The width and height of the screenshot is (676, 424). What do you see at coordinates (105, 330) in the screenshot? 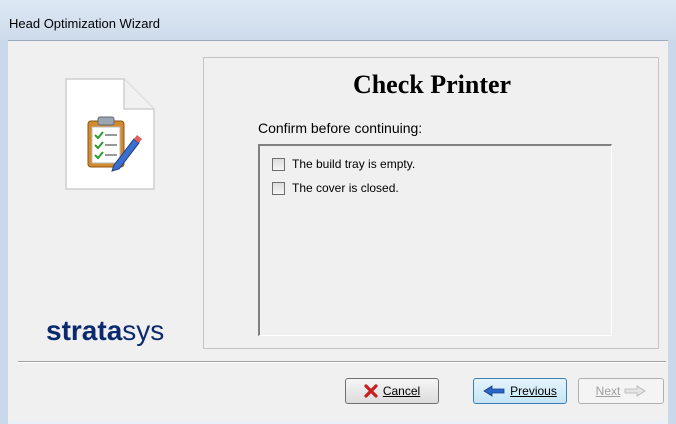
I see `stratasys-logo: stratasys` at bounding box center [105, 330].